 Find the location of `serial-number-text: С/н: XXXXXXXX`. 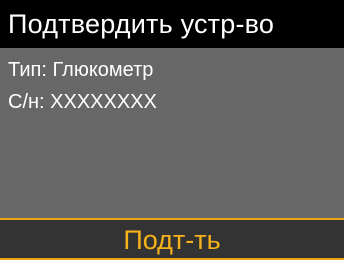

serial-number-text: С/н: XXXXXXXX is located at coordinates (82, 102).